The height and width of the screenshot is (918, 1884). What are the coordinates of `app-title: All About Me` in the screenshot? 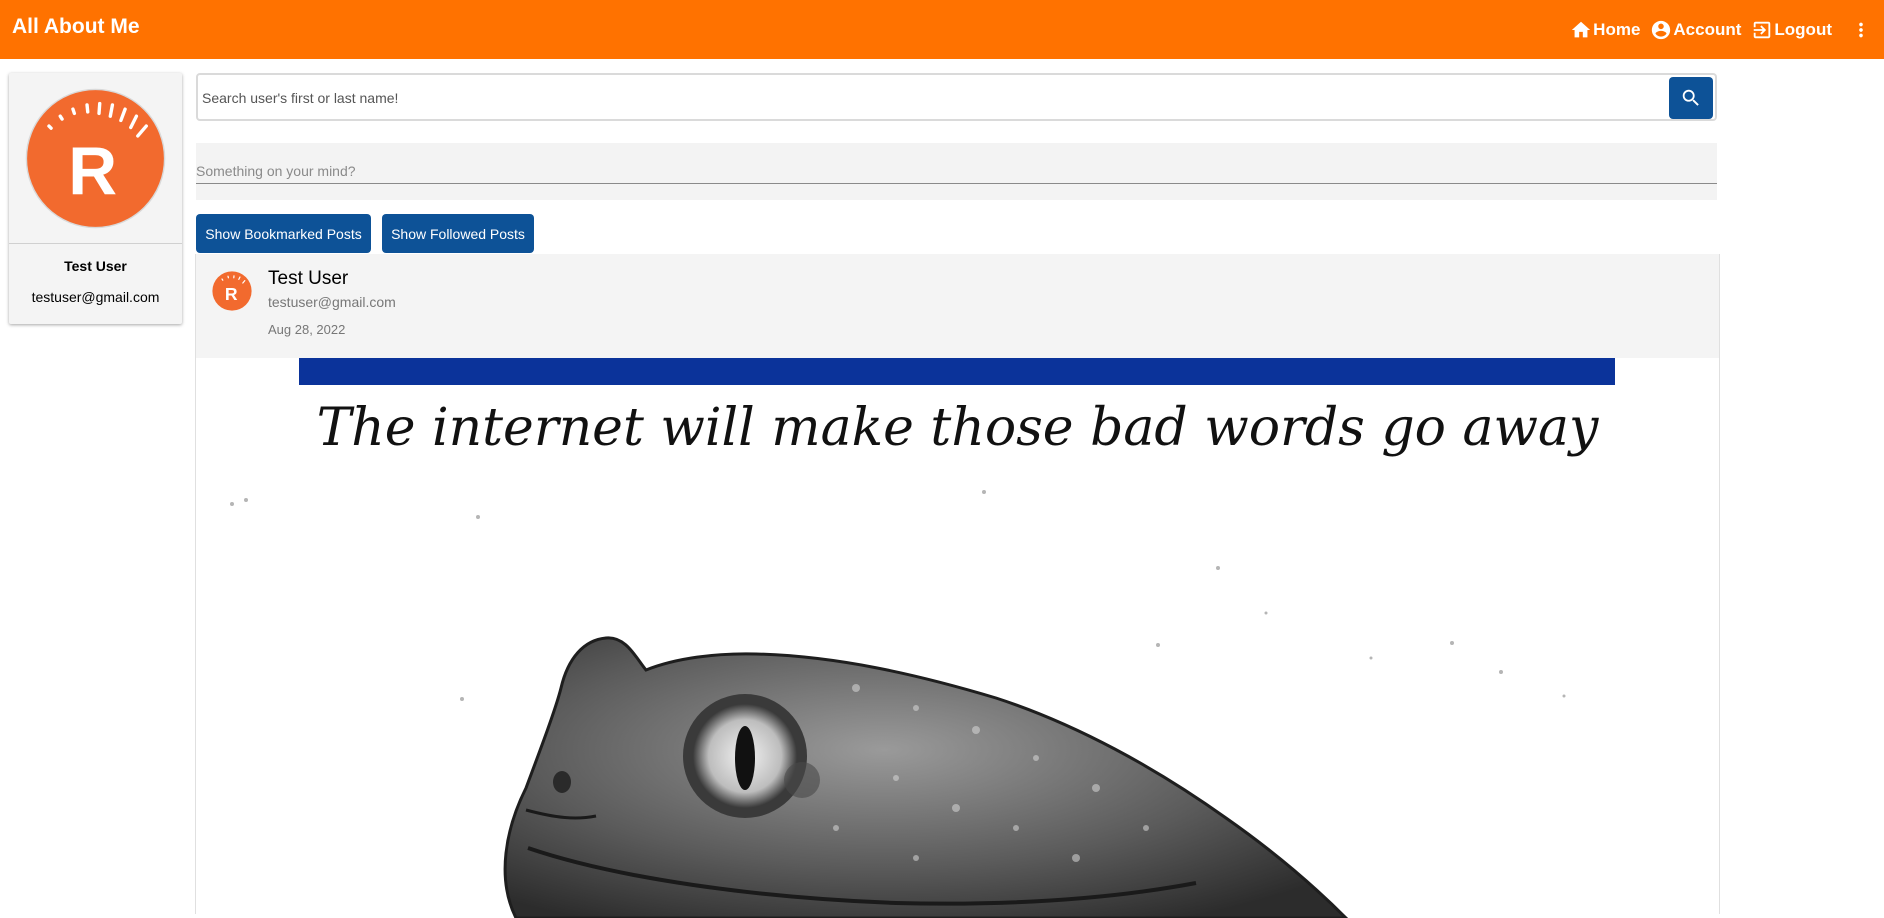 It's located at (76, 27).